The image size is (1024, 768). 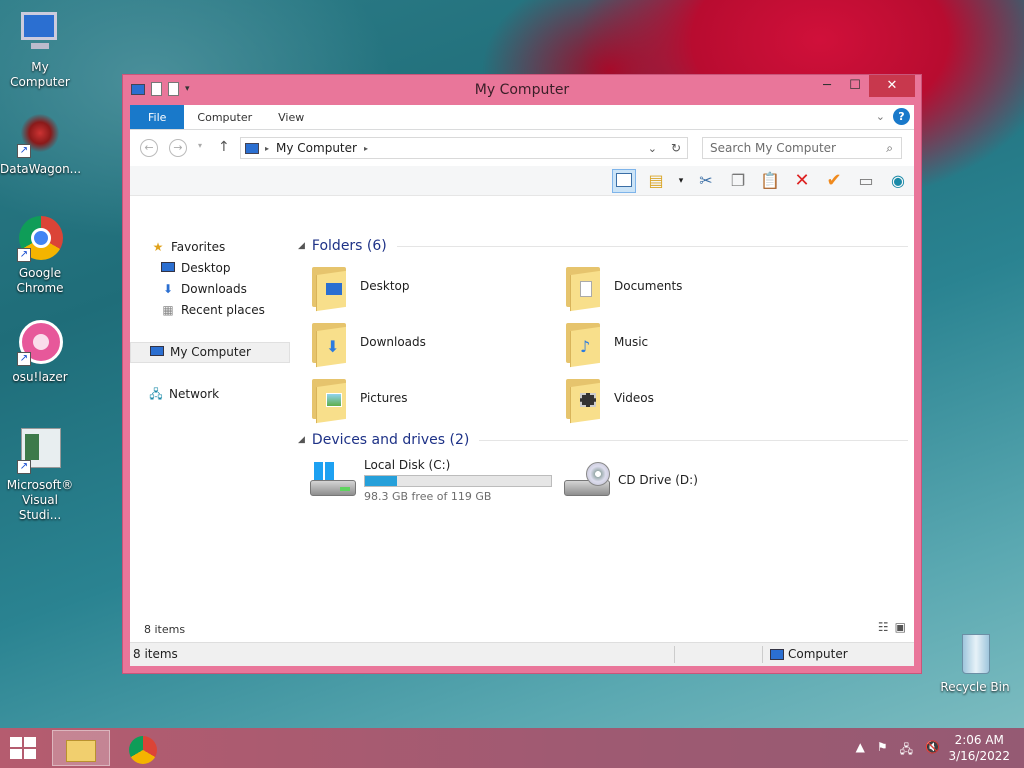 I want to click on drive-cd-d: CD Drive (D:), so click(x=691, y=480).